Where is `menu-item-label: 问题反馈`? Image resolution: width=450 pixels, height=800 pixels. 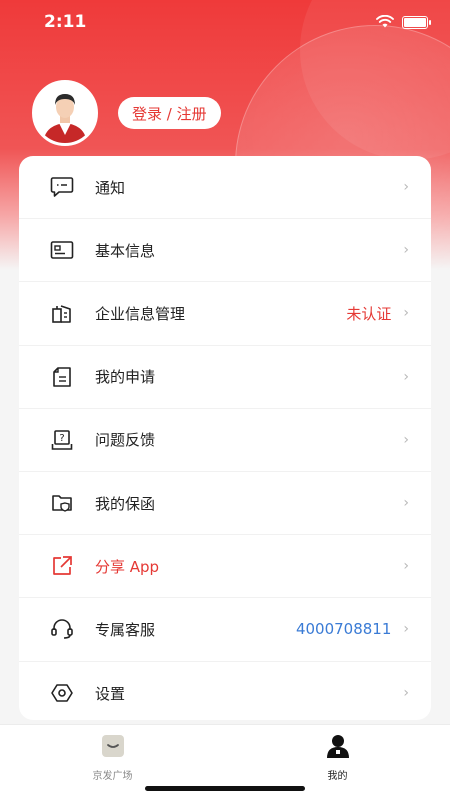 menu-item-label: 问题反馈 is located at coordinates (125, 440).